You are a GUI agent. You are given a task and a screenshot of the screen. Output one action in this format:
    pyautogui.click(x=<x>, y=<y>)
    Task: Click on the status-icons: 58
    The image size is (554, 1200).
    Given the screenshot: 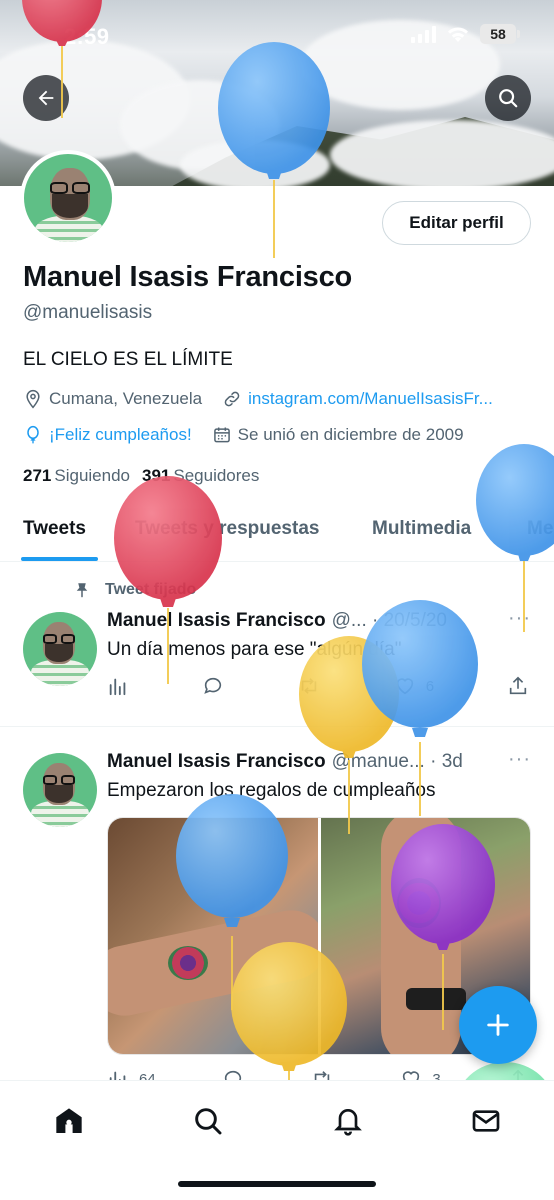 What is the action you would take?
    pyautogui.click(x=465, y=34)
    